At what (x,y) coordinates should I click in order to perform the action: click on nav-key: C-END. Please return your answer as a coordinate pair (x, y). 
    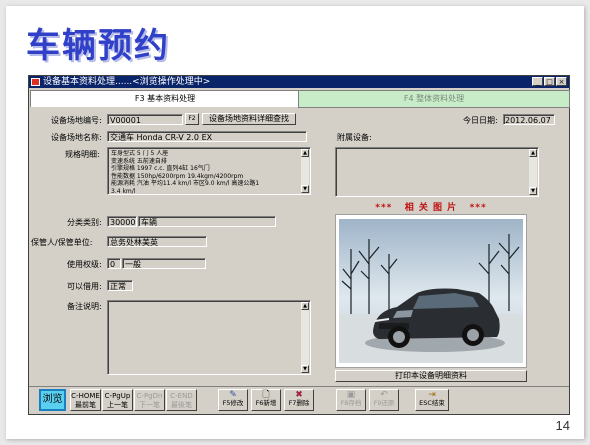
    Looking at the image, I should click on (181, 396).